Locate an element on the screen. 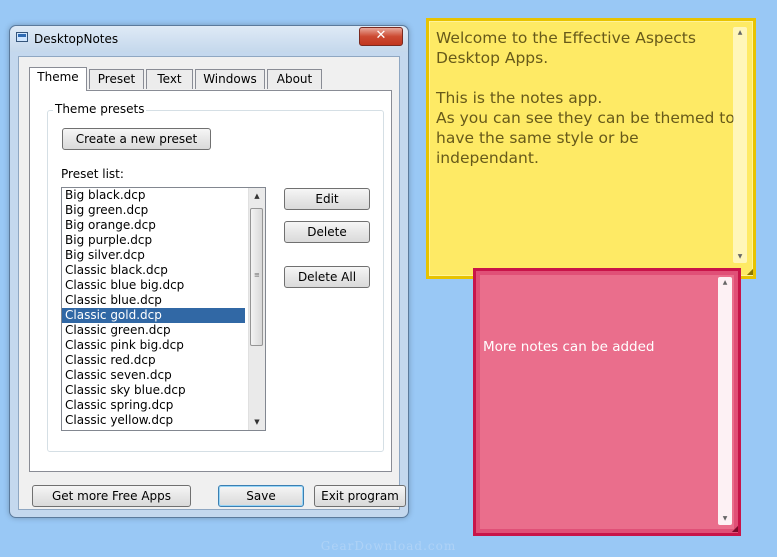  preset-list-item: Classic blue.dcp is located at coordinates (153, 300).